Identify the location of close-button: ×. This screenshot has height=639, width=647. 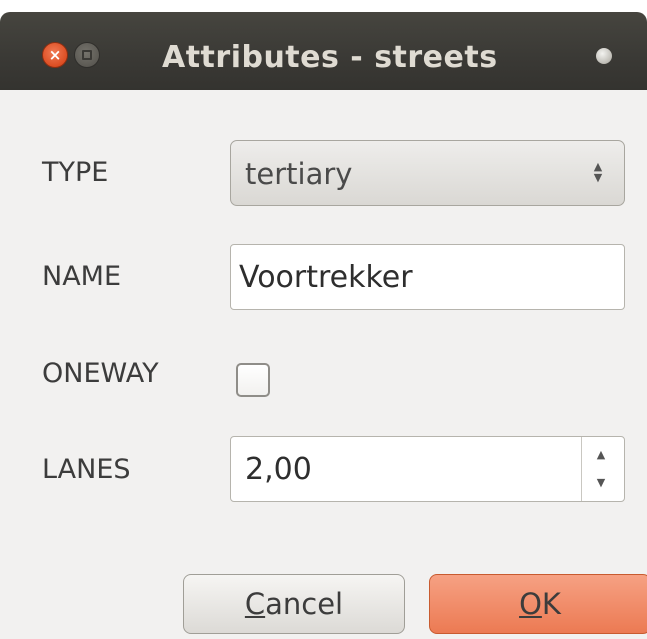
(55, 55).